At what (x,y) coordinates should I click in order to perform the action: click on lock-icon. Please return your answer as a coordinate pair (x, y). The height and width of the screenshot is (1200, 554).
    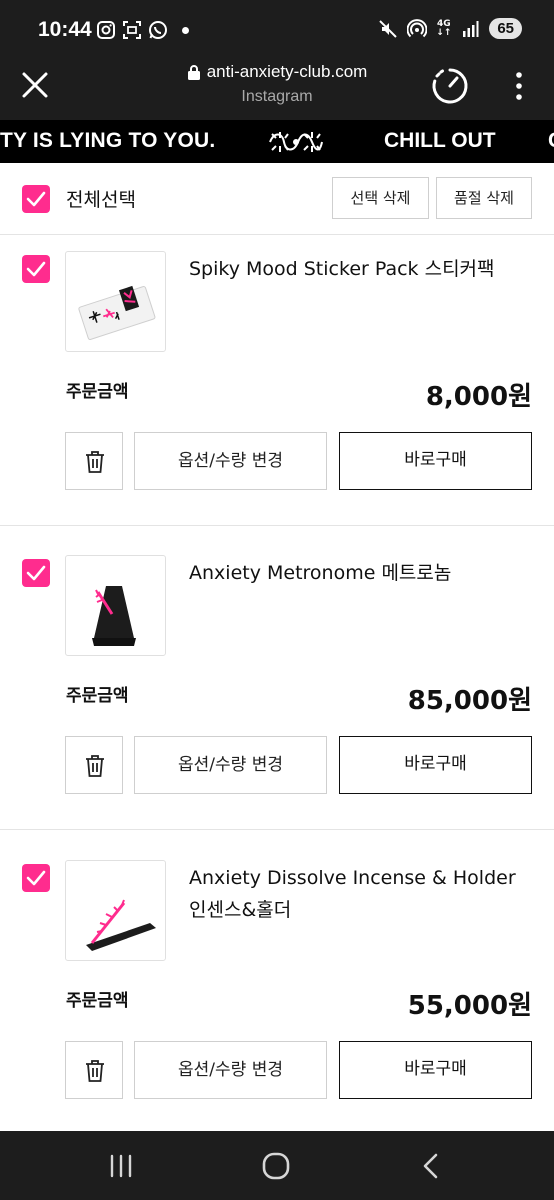
    Looking at the image, I should click on (193, 72).